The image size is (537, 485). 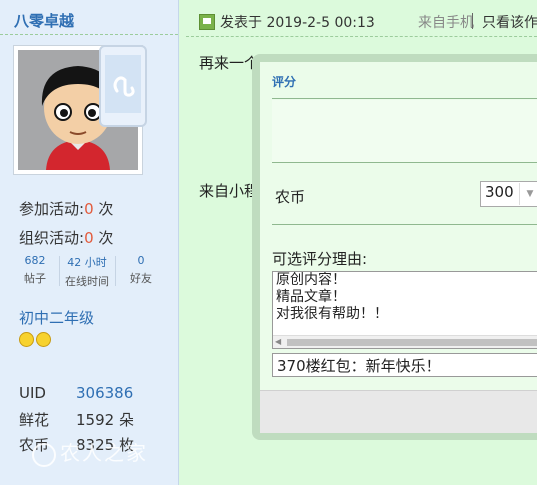 What do you see at coordinates (90, 452) in the screenshot?
I see `site-watermark: 农人之家` at bounding box center [90, 452].